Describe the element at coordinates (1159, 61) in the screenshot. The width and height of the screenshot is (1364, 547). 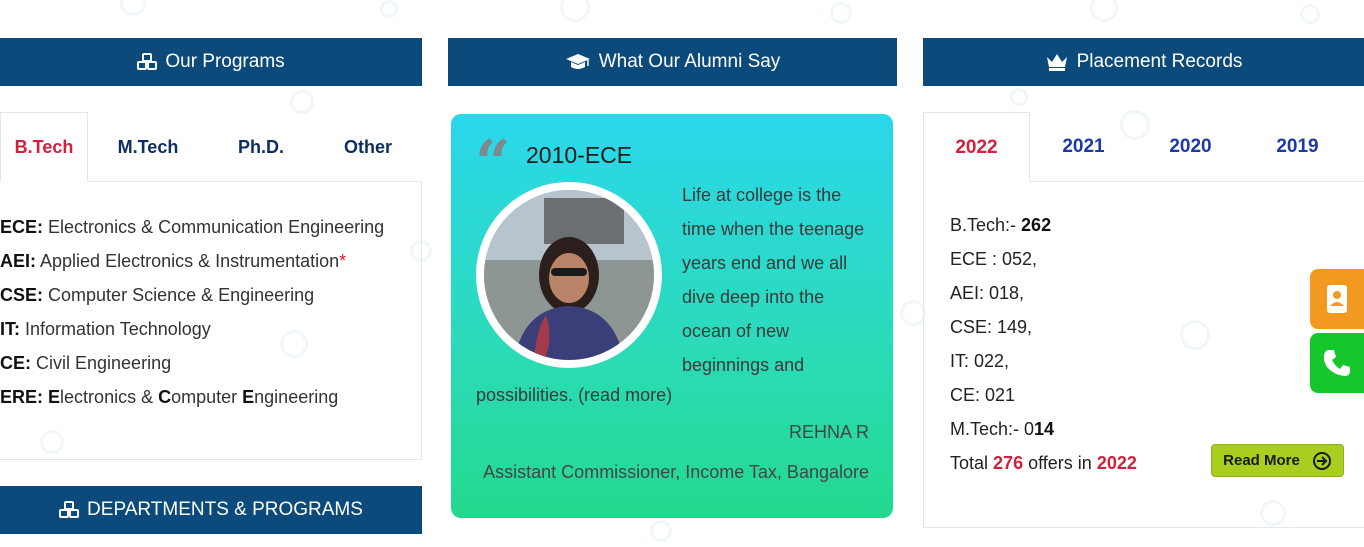
I see `placement-title: Placement Records` at that location.